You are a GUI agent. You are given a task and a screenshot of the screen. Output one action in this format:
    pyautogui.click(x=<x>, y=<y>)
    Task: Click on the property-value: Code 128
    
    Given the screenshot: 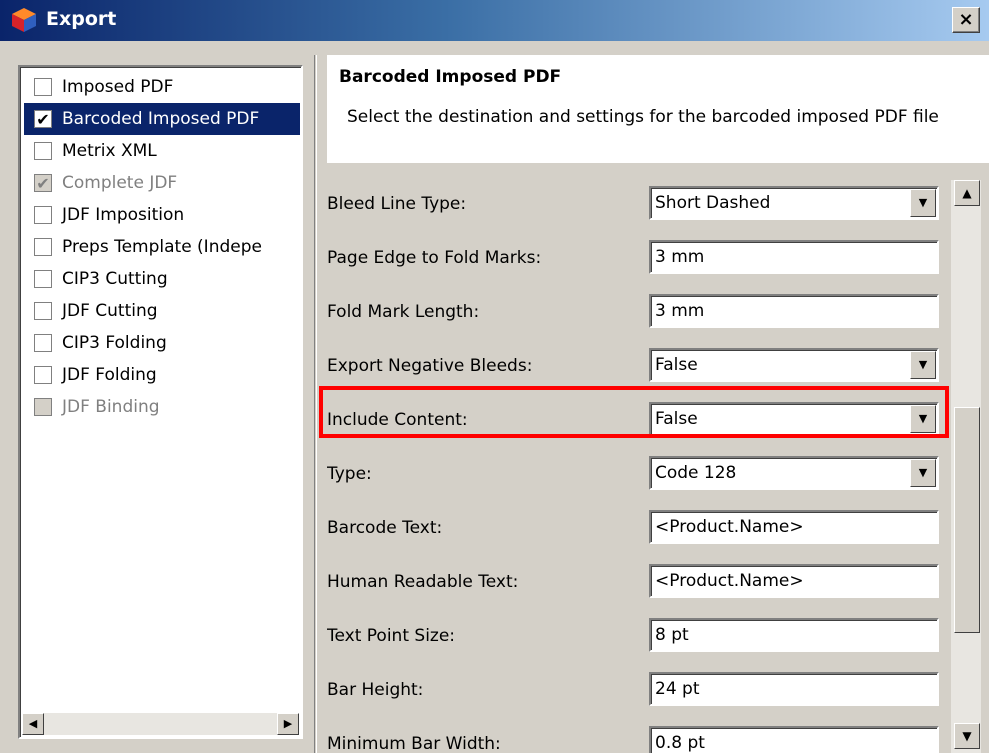 What is the action you would take?
    pyautogui.click(x=696, y=473)
    